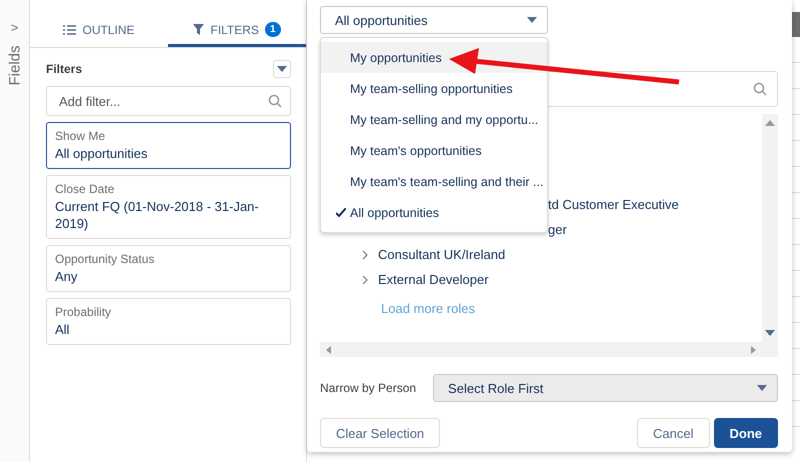 The width and height of the screenshot is (800, 462). Describe the element at coordinates (434, 88) in the screenshot. I see `menu-item: My team-selling opportunities` at that location.